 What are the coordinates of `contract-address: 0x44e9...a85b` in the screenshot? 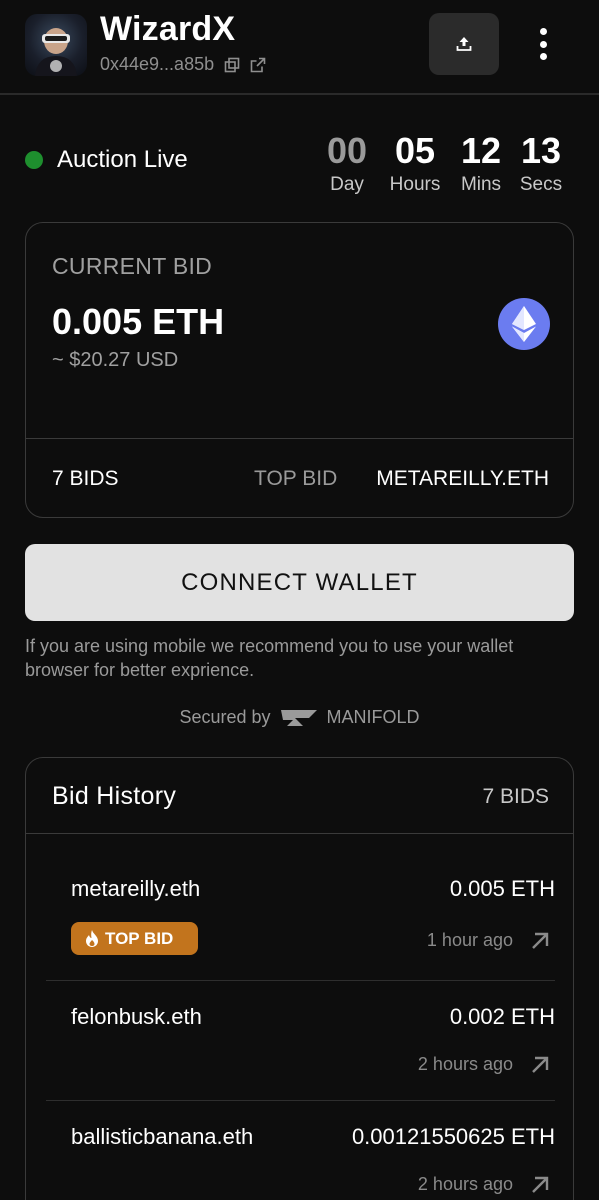 It's located at (157, 64).